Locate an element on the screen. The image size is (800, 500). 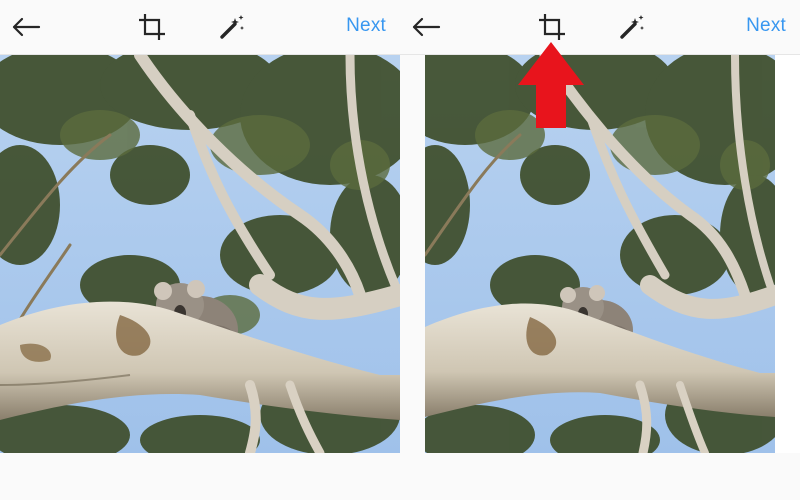
panel-divider is located at coordinates (412, 254).